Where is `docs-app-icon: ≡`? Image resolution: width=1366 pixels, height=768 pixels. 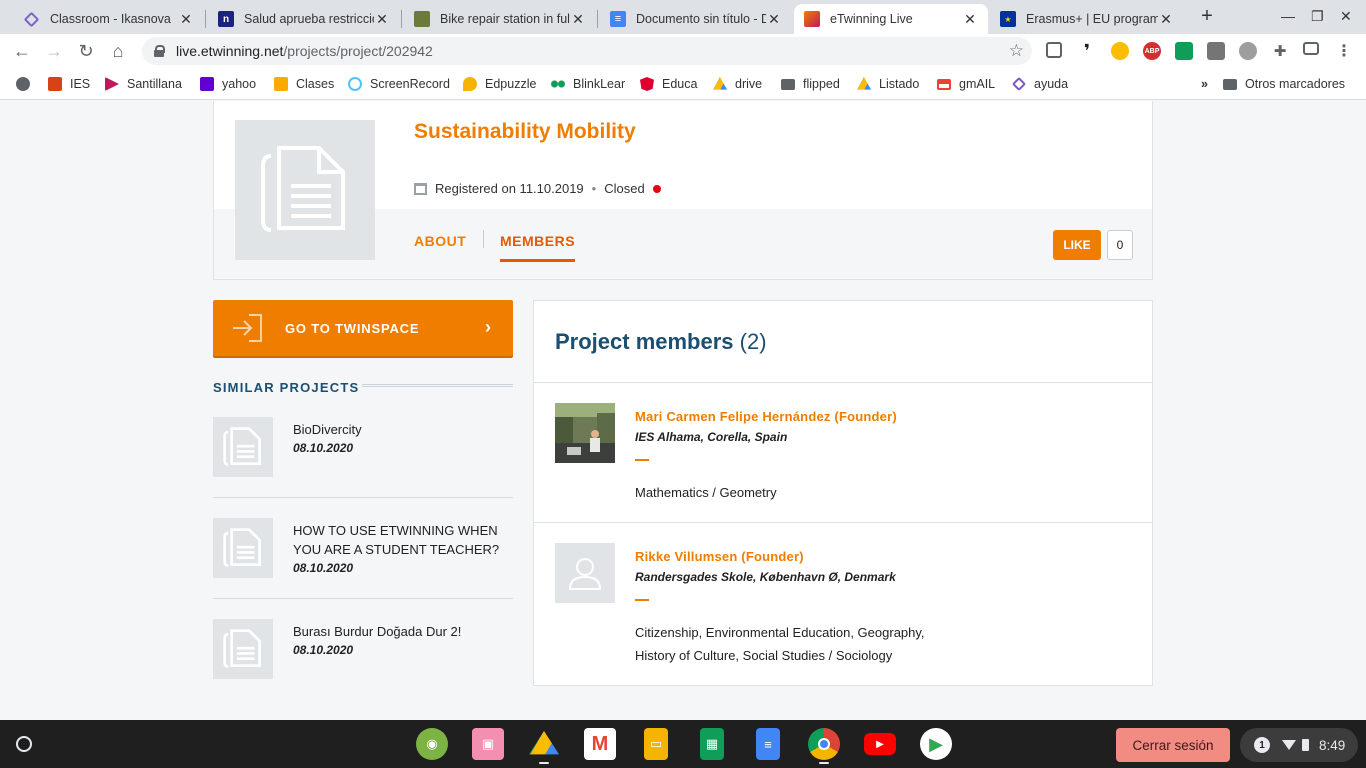 docs-app-icon: ≡ is located at coordinates (768, 744).